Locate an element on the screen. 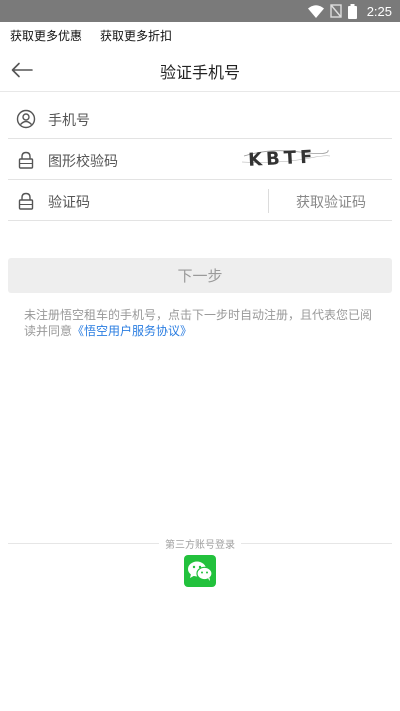 This screenshot has width=400, height=711. user-icon is located at coordinates (26, 119).